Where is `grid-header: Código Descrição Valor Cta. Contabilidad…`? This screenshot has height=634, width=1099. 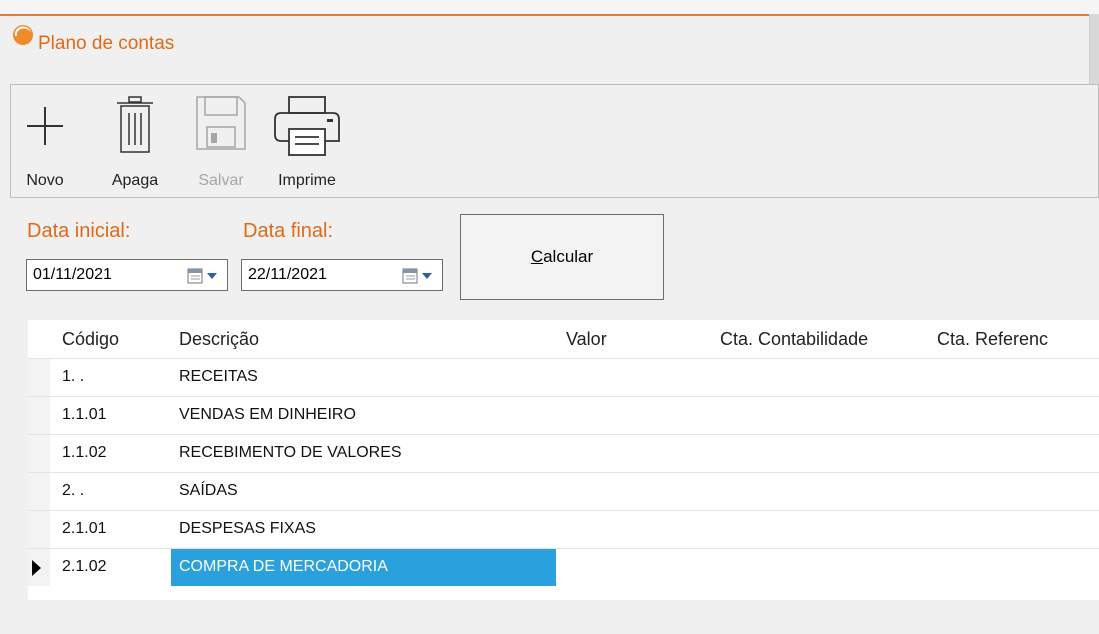
grid-header: Código Descrição Valor Cta. Contabilidad… is located at coordinates (563, 339).